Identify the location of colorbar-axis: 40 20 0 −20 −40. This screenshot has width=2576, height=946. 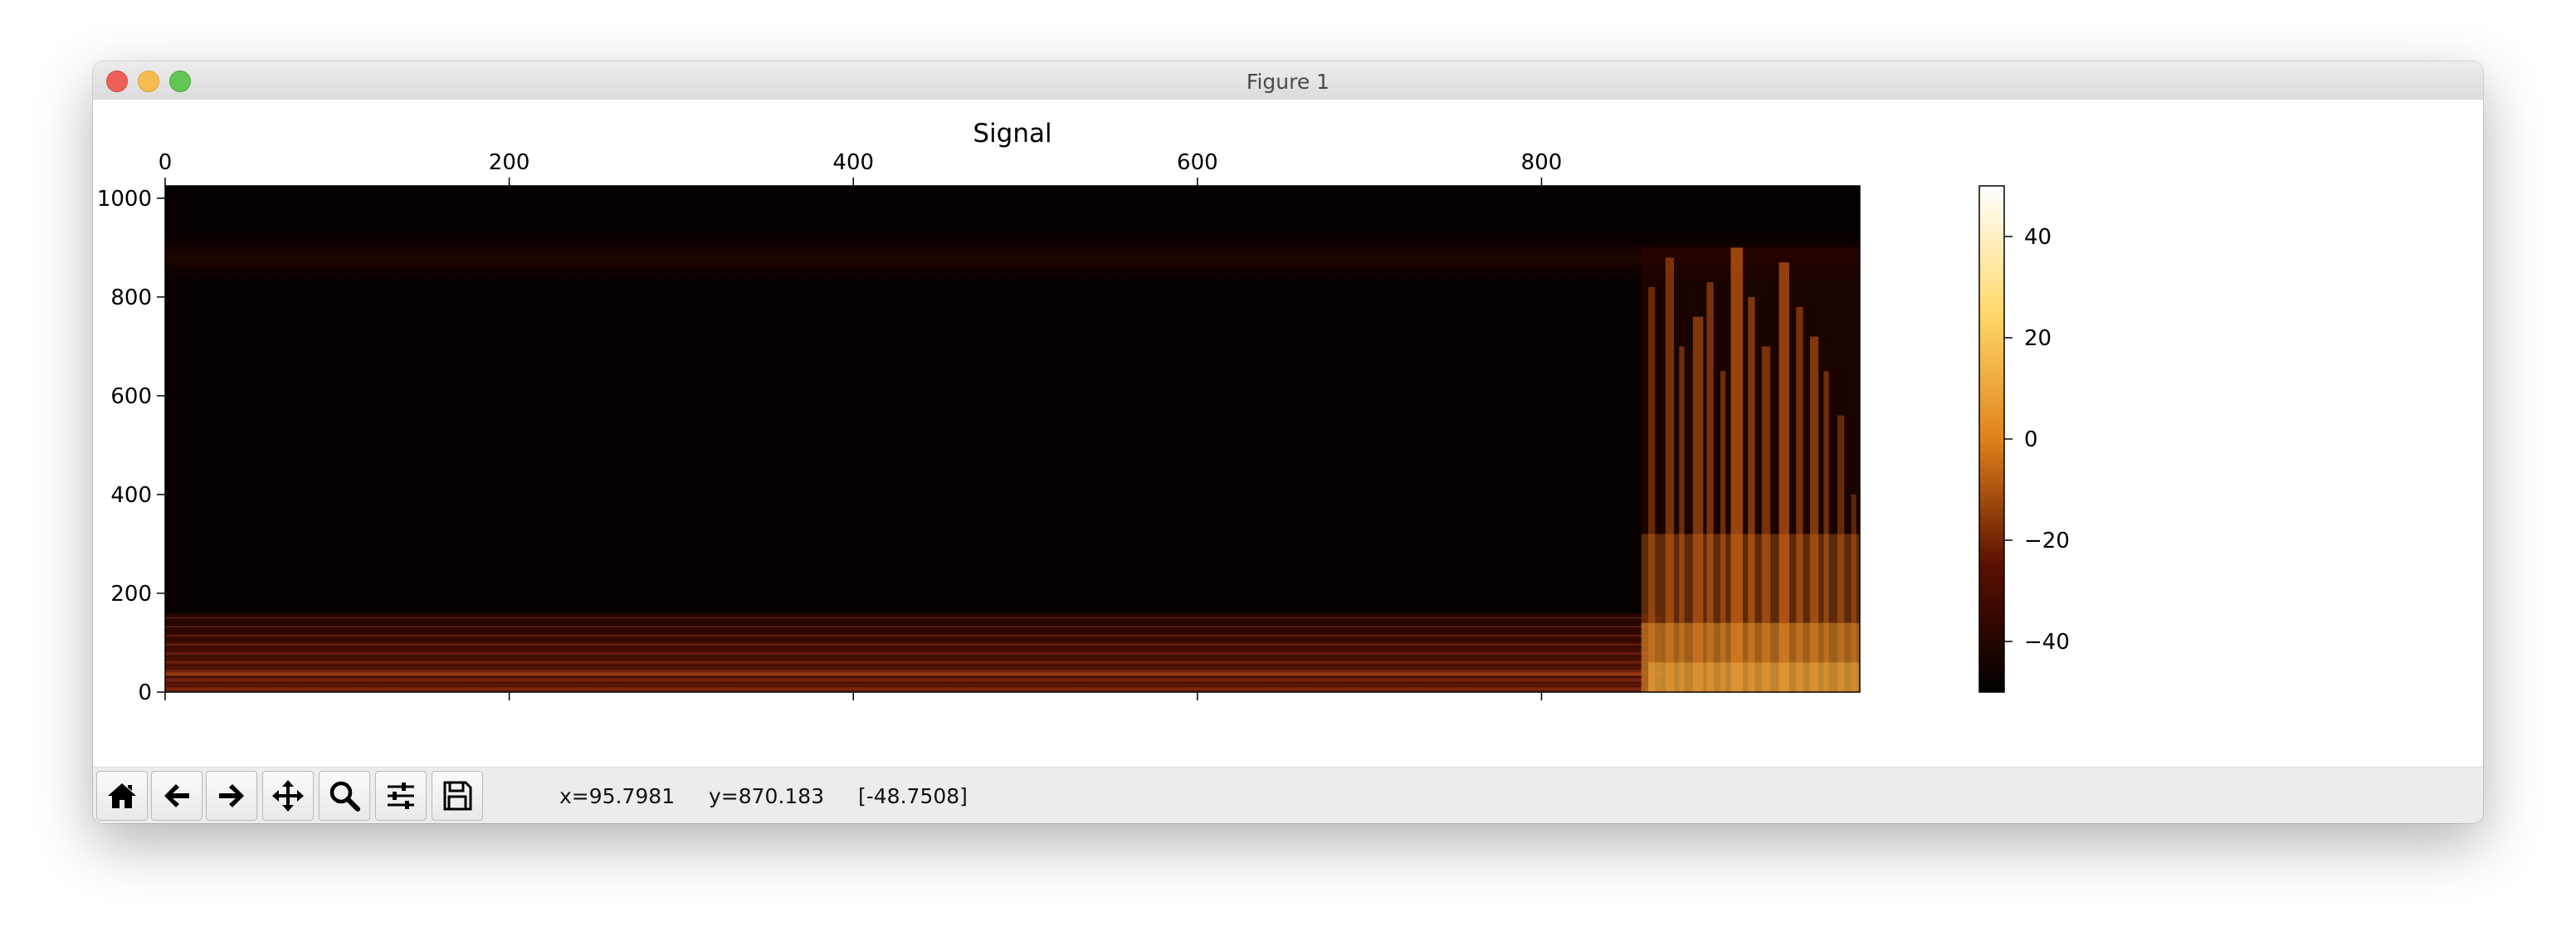
(2037, 440).